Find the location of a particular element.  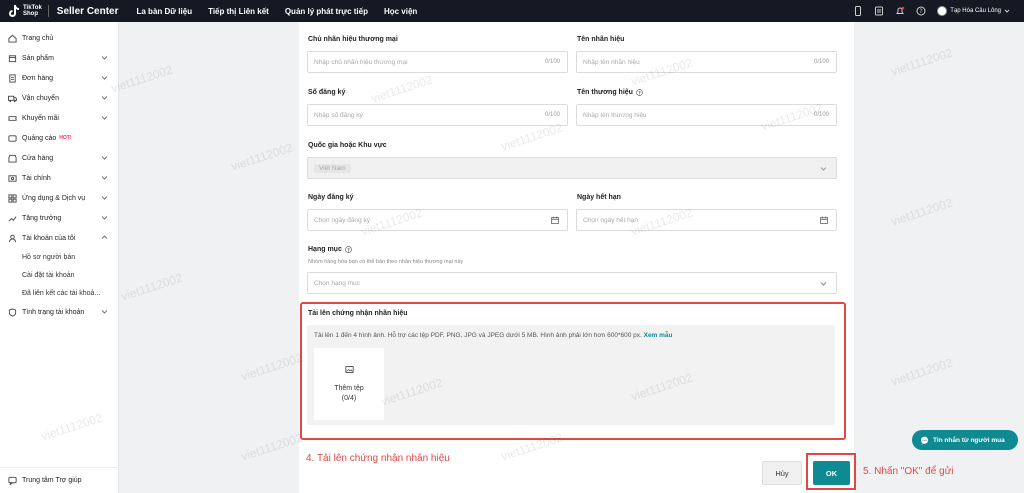

owner-label: Chủ nhãn hiệu thương mại is located at coordinates (353, 39).